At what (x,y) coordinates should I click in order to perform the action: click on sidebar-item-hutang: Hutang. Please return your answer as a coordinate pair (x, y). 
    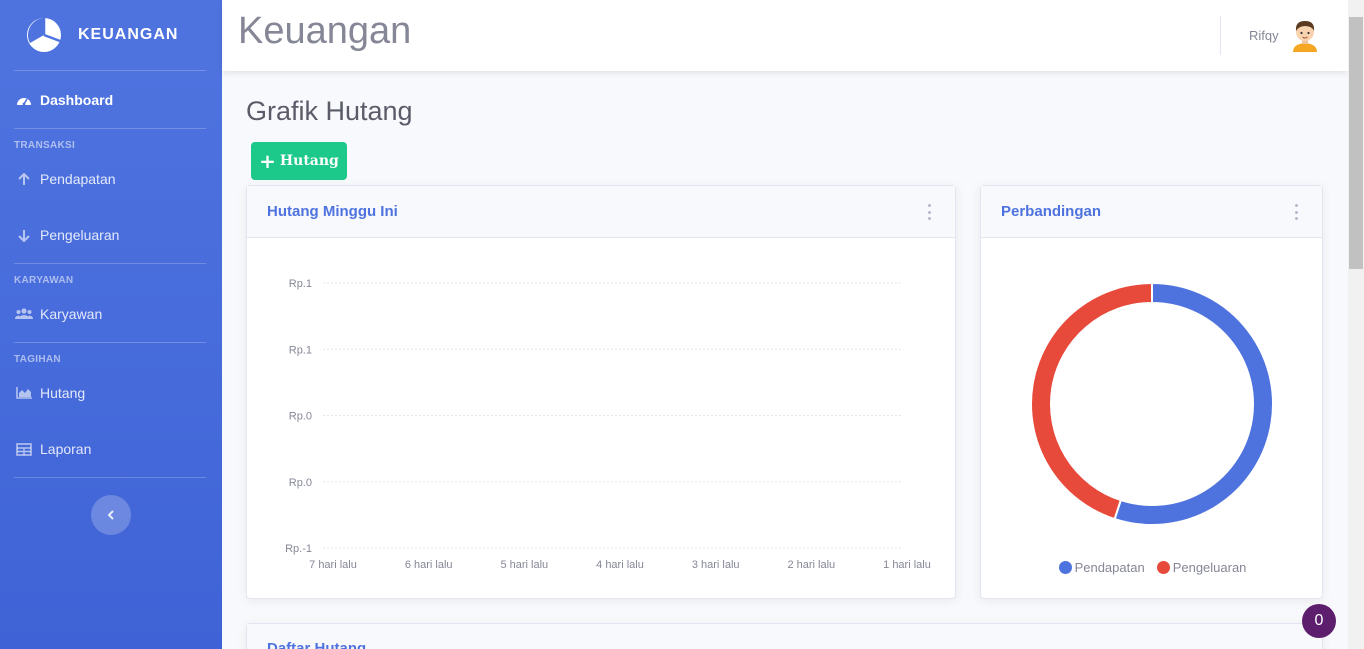
    Looking at the image, I should click on (111, 393).